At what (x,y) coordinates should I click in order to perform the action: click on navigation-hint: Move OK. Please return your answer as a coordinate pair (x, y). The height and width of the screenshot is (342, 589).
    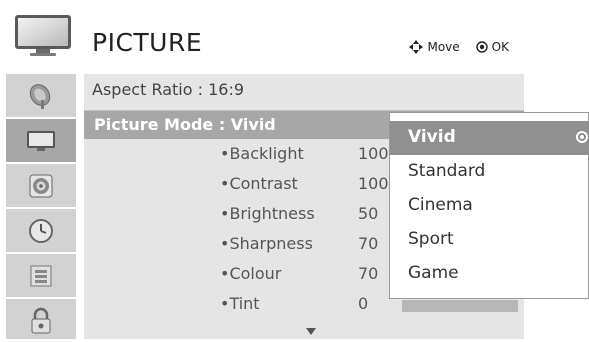
    Looking at the image, I should click on (459, 47).